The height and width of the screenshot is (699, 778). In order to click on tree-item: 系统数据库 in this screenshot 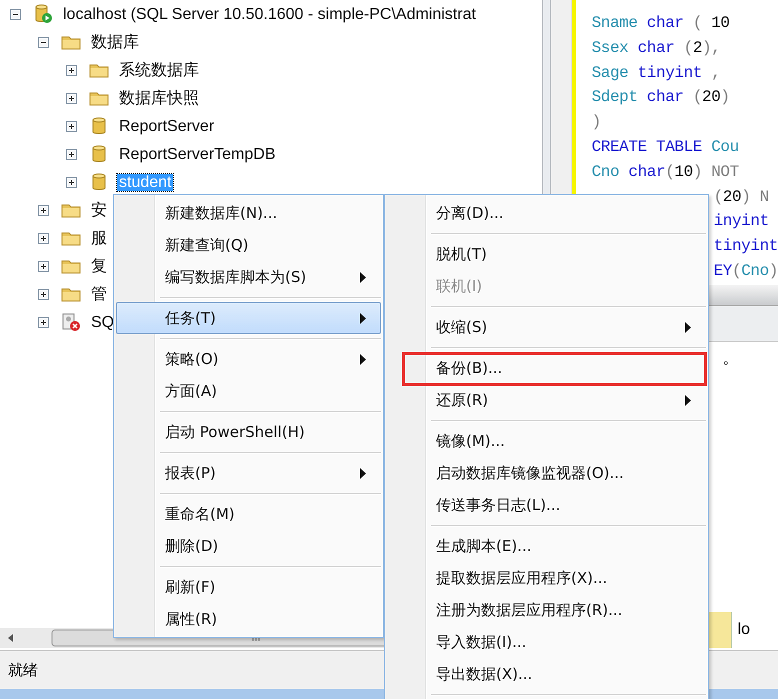, I will do `click(159, 70)`.